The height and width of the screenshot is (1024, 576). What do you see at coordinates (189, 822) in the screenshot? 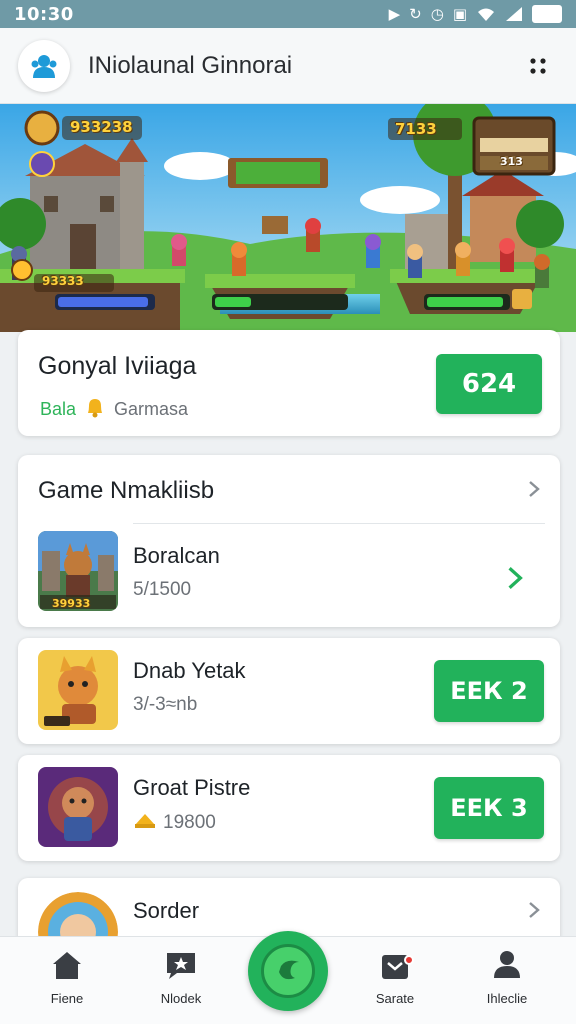
I see `game-subtitle: 19800` at bounding box center [189, 822].